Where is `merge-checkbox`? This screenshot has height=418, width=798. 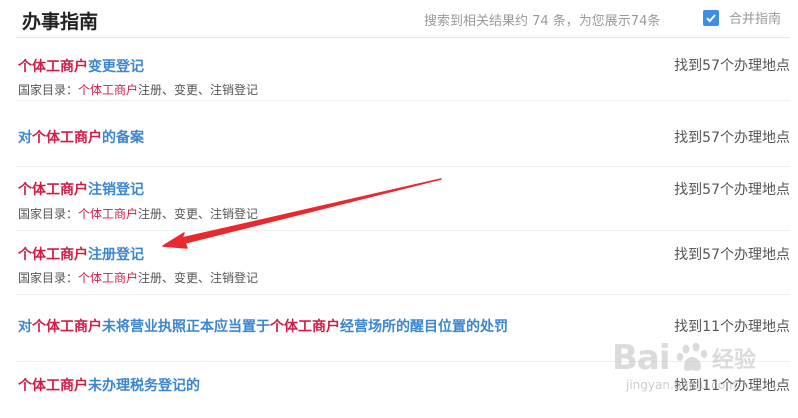 merge-checkbox is located at coordinates (711, 17).